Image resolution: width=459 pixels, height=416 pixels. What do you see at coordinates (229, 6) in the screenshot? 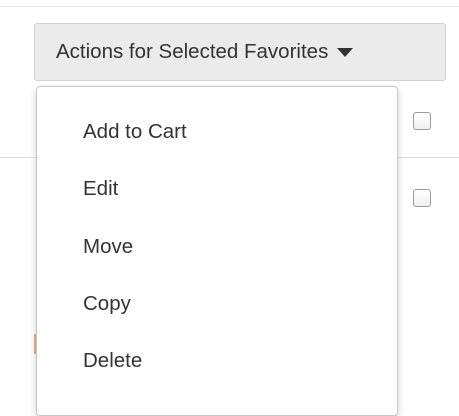
I see `top-divider` at bounding box center [229, 6].